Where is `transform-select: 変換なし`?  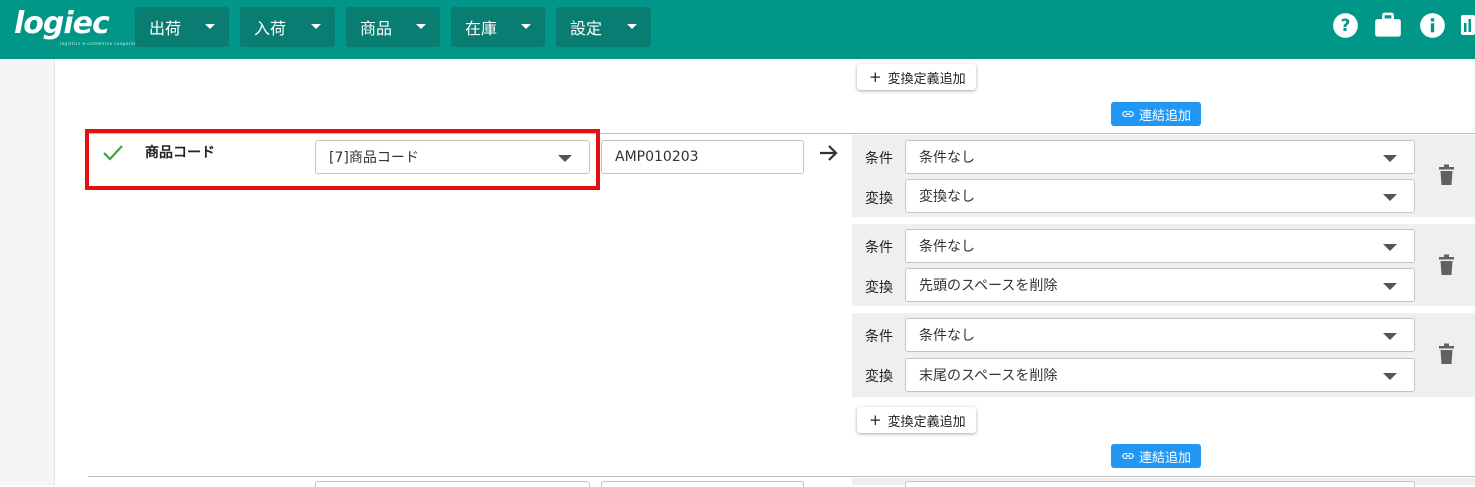
transform-select: 変換なし is located at coordinates (1160, 196).